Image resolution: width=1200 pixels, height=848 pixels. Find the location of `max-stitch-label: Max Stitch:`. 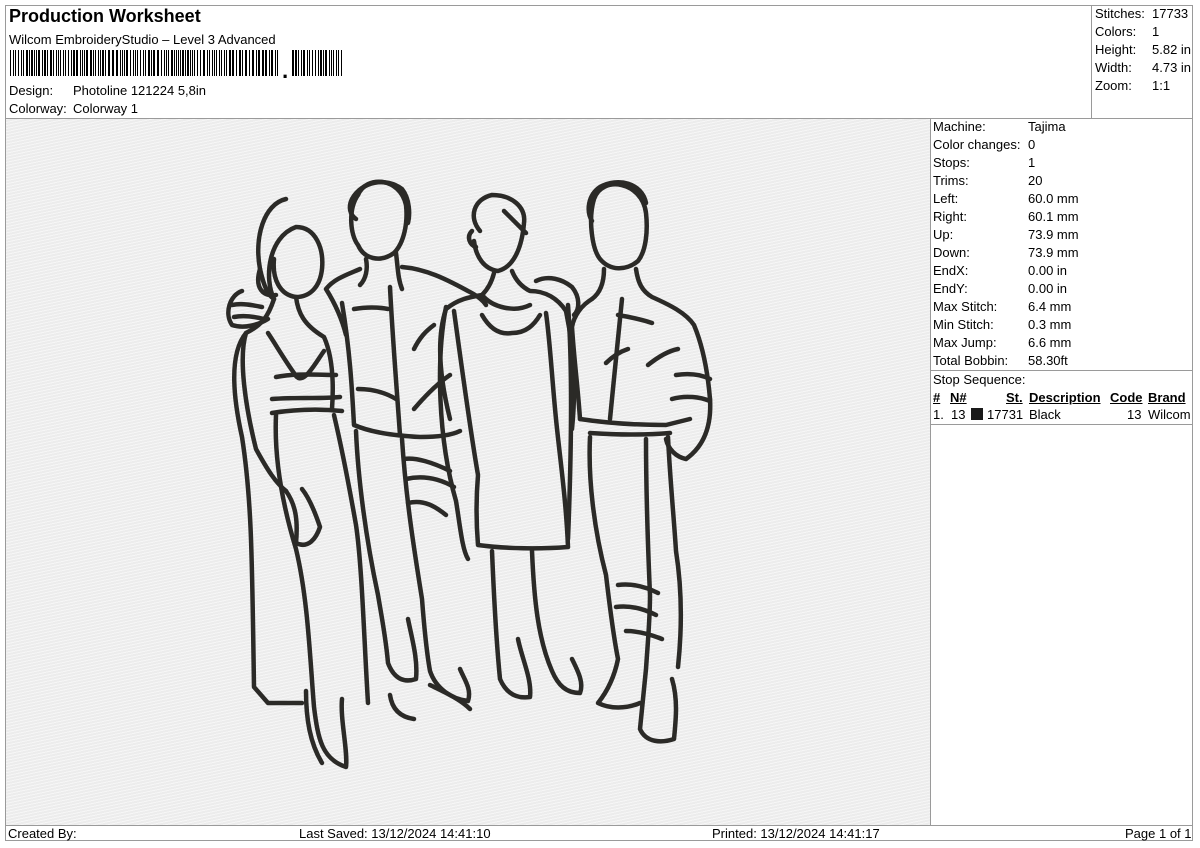

max-stitch-label: Max Stitch: is located at coordinates (965, 306).